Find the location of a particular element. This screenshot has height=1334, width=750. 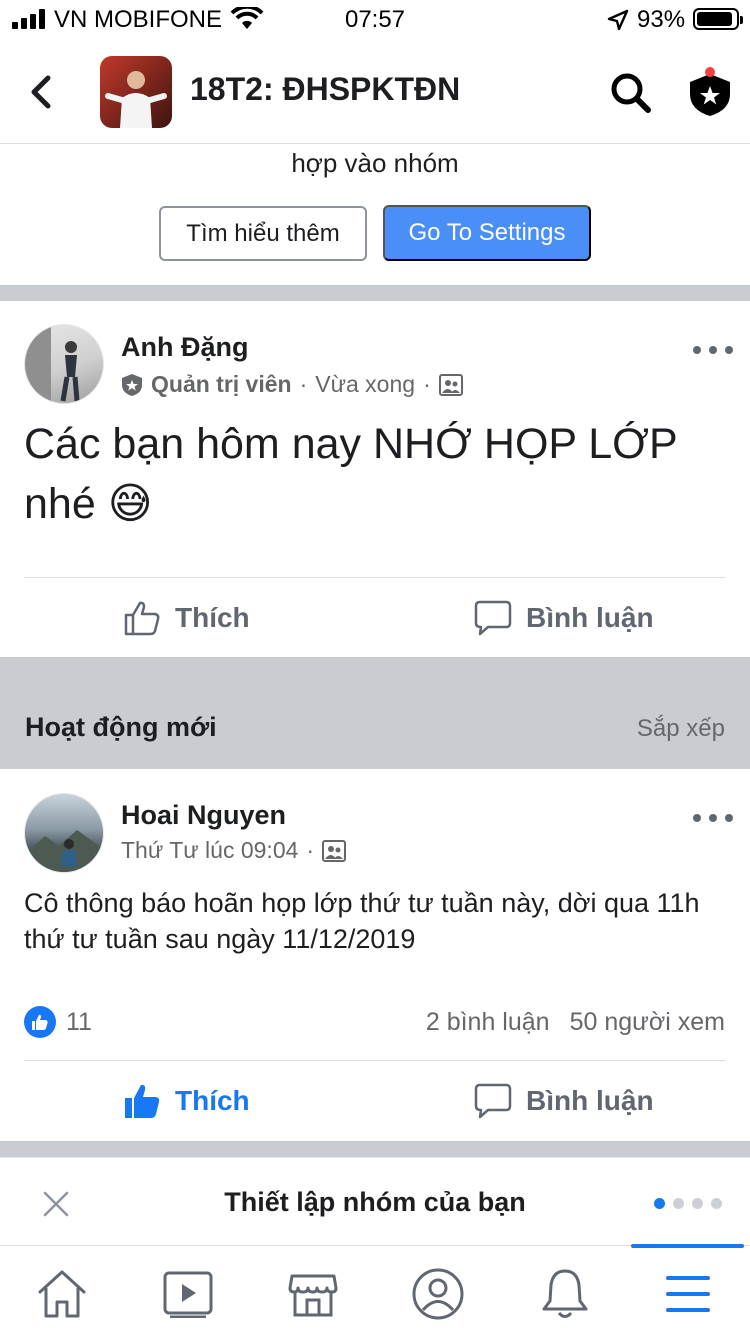

setup-title: Thiết lập nhóm của bạn is located at coordinates (375, 1202).